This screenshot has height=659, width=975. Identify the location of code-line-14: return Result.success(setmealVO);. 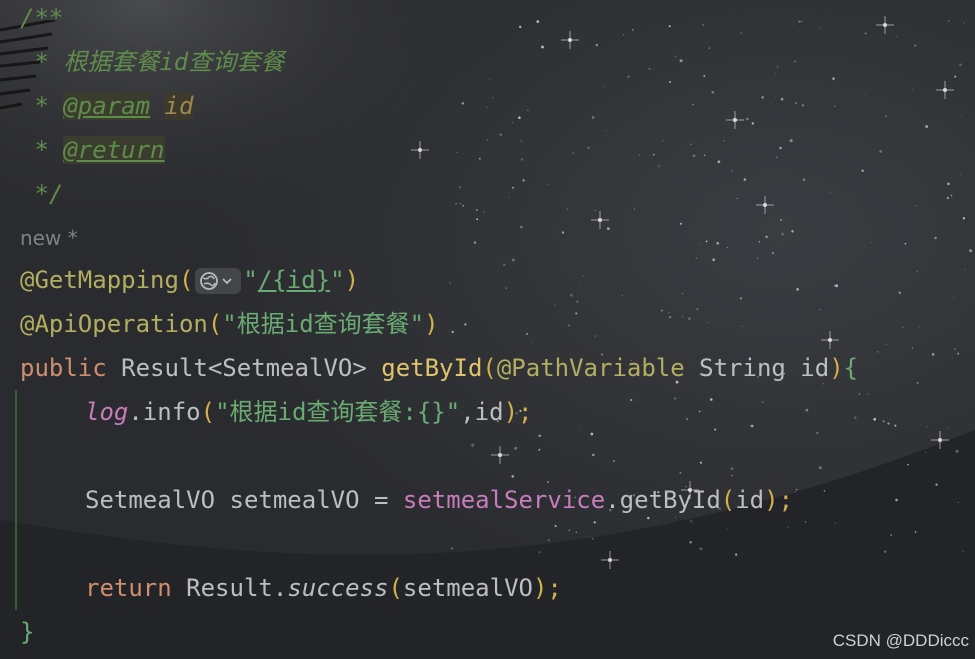
(323, 588).